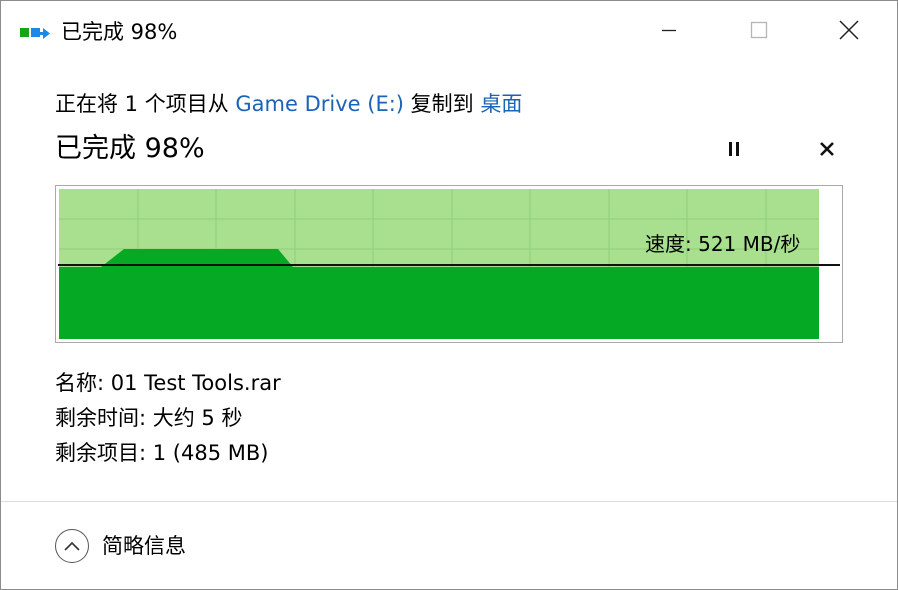 The height and width of the screenshot is (590, 898). I want to click on fewer-details-toggle: 简略信息, so click(120, 546).